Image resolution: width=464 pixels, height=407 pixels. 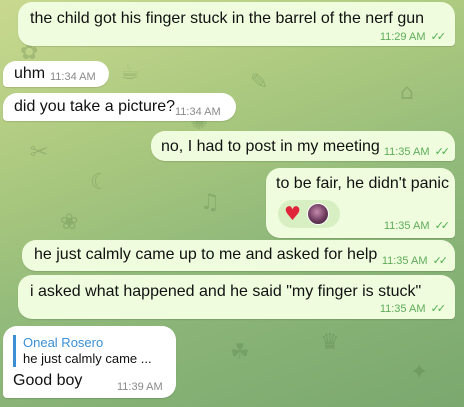 What do you see at coordinates (362, 183) in the screenshot?
I see `message-text: to be fair, he didn't panic` at bounding box center [362, 183].